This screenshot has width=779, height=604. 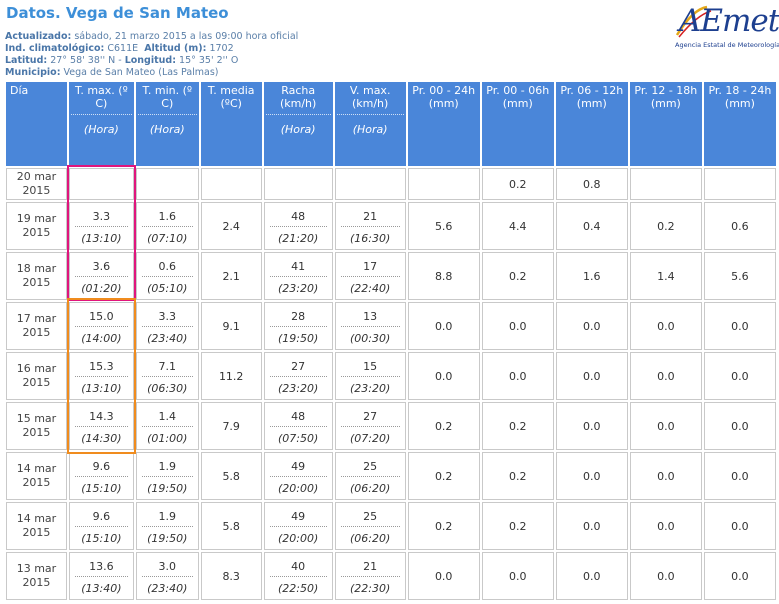 I want to click on tmed-cell: 2.1, so click(x=231, y=276).